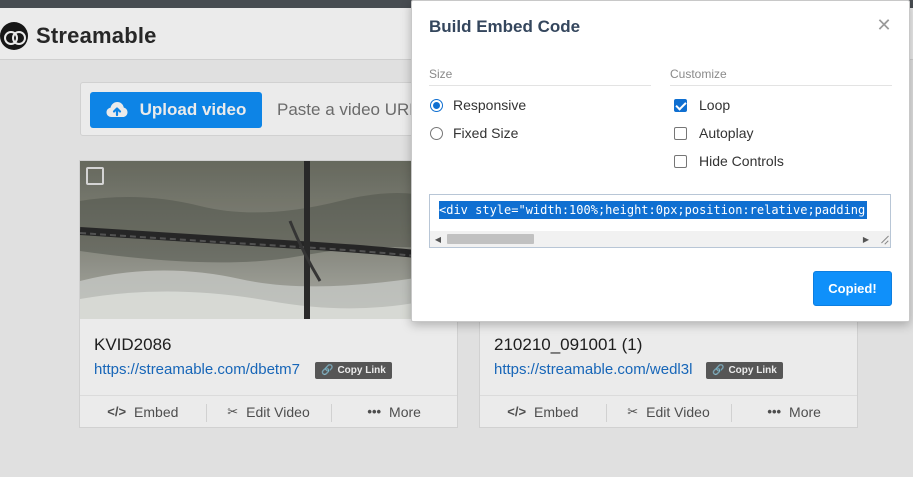  What do you see at coordinates (680, 105) in the screenshot?
I see `loop-checkbox` at bounding box center [680, 105].